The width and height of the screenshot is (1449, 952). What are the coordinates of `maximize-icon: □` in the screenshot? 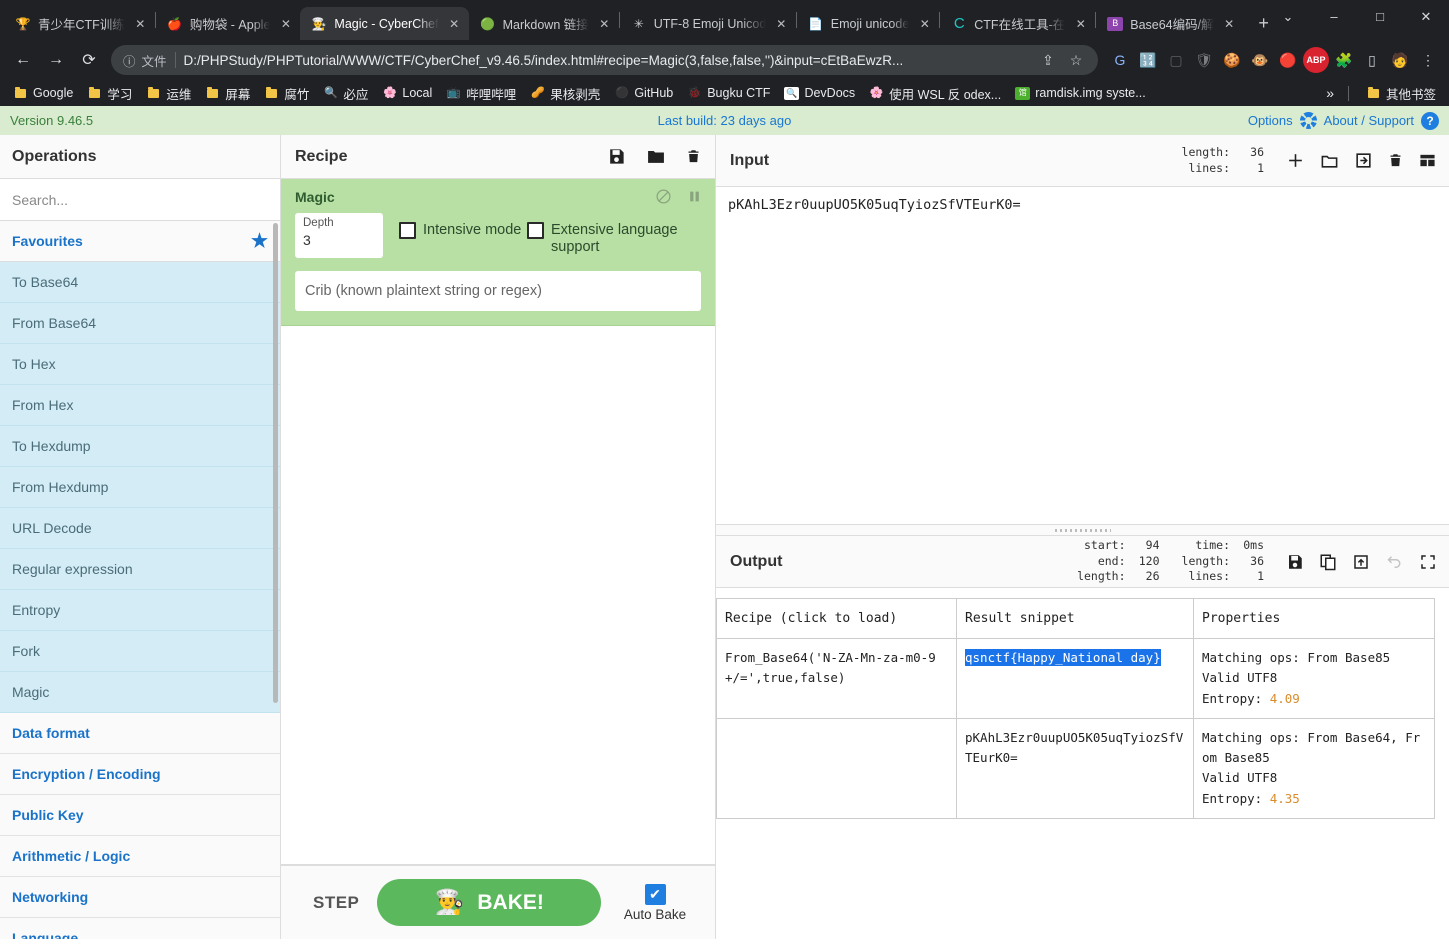 It's located at (1380, 16).